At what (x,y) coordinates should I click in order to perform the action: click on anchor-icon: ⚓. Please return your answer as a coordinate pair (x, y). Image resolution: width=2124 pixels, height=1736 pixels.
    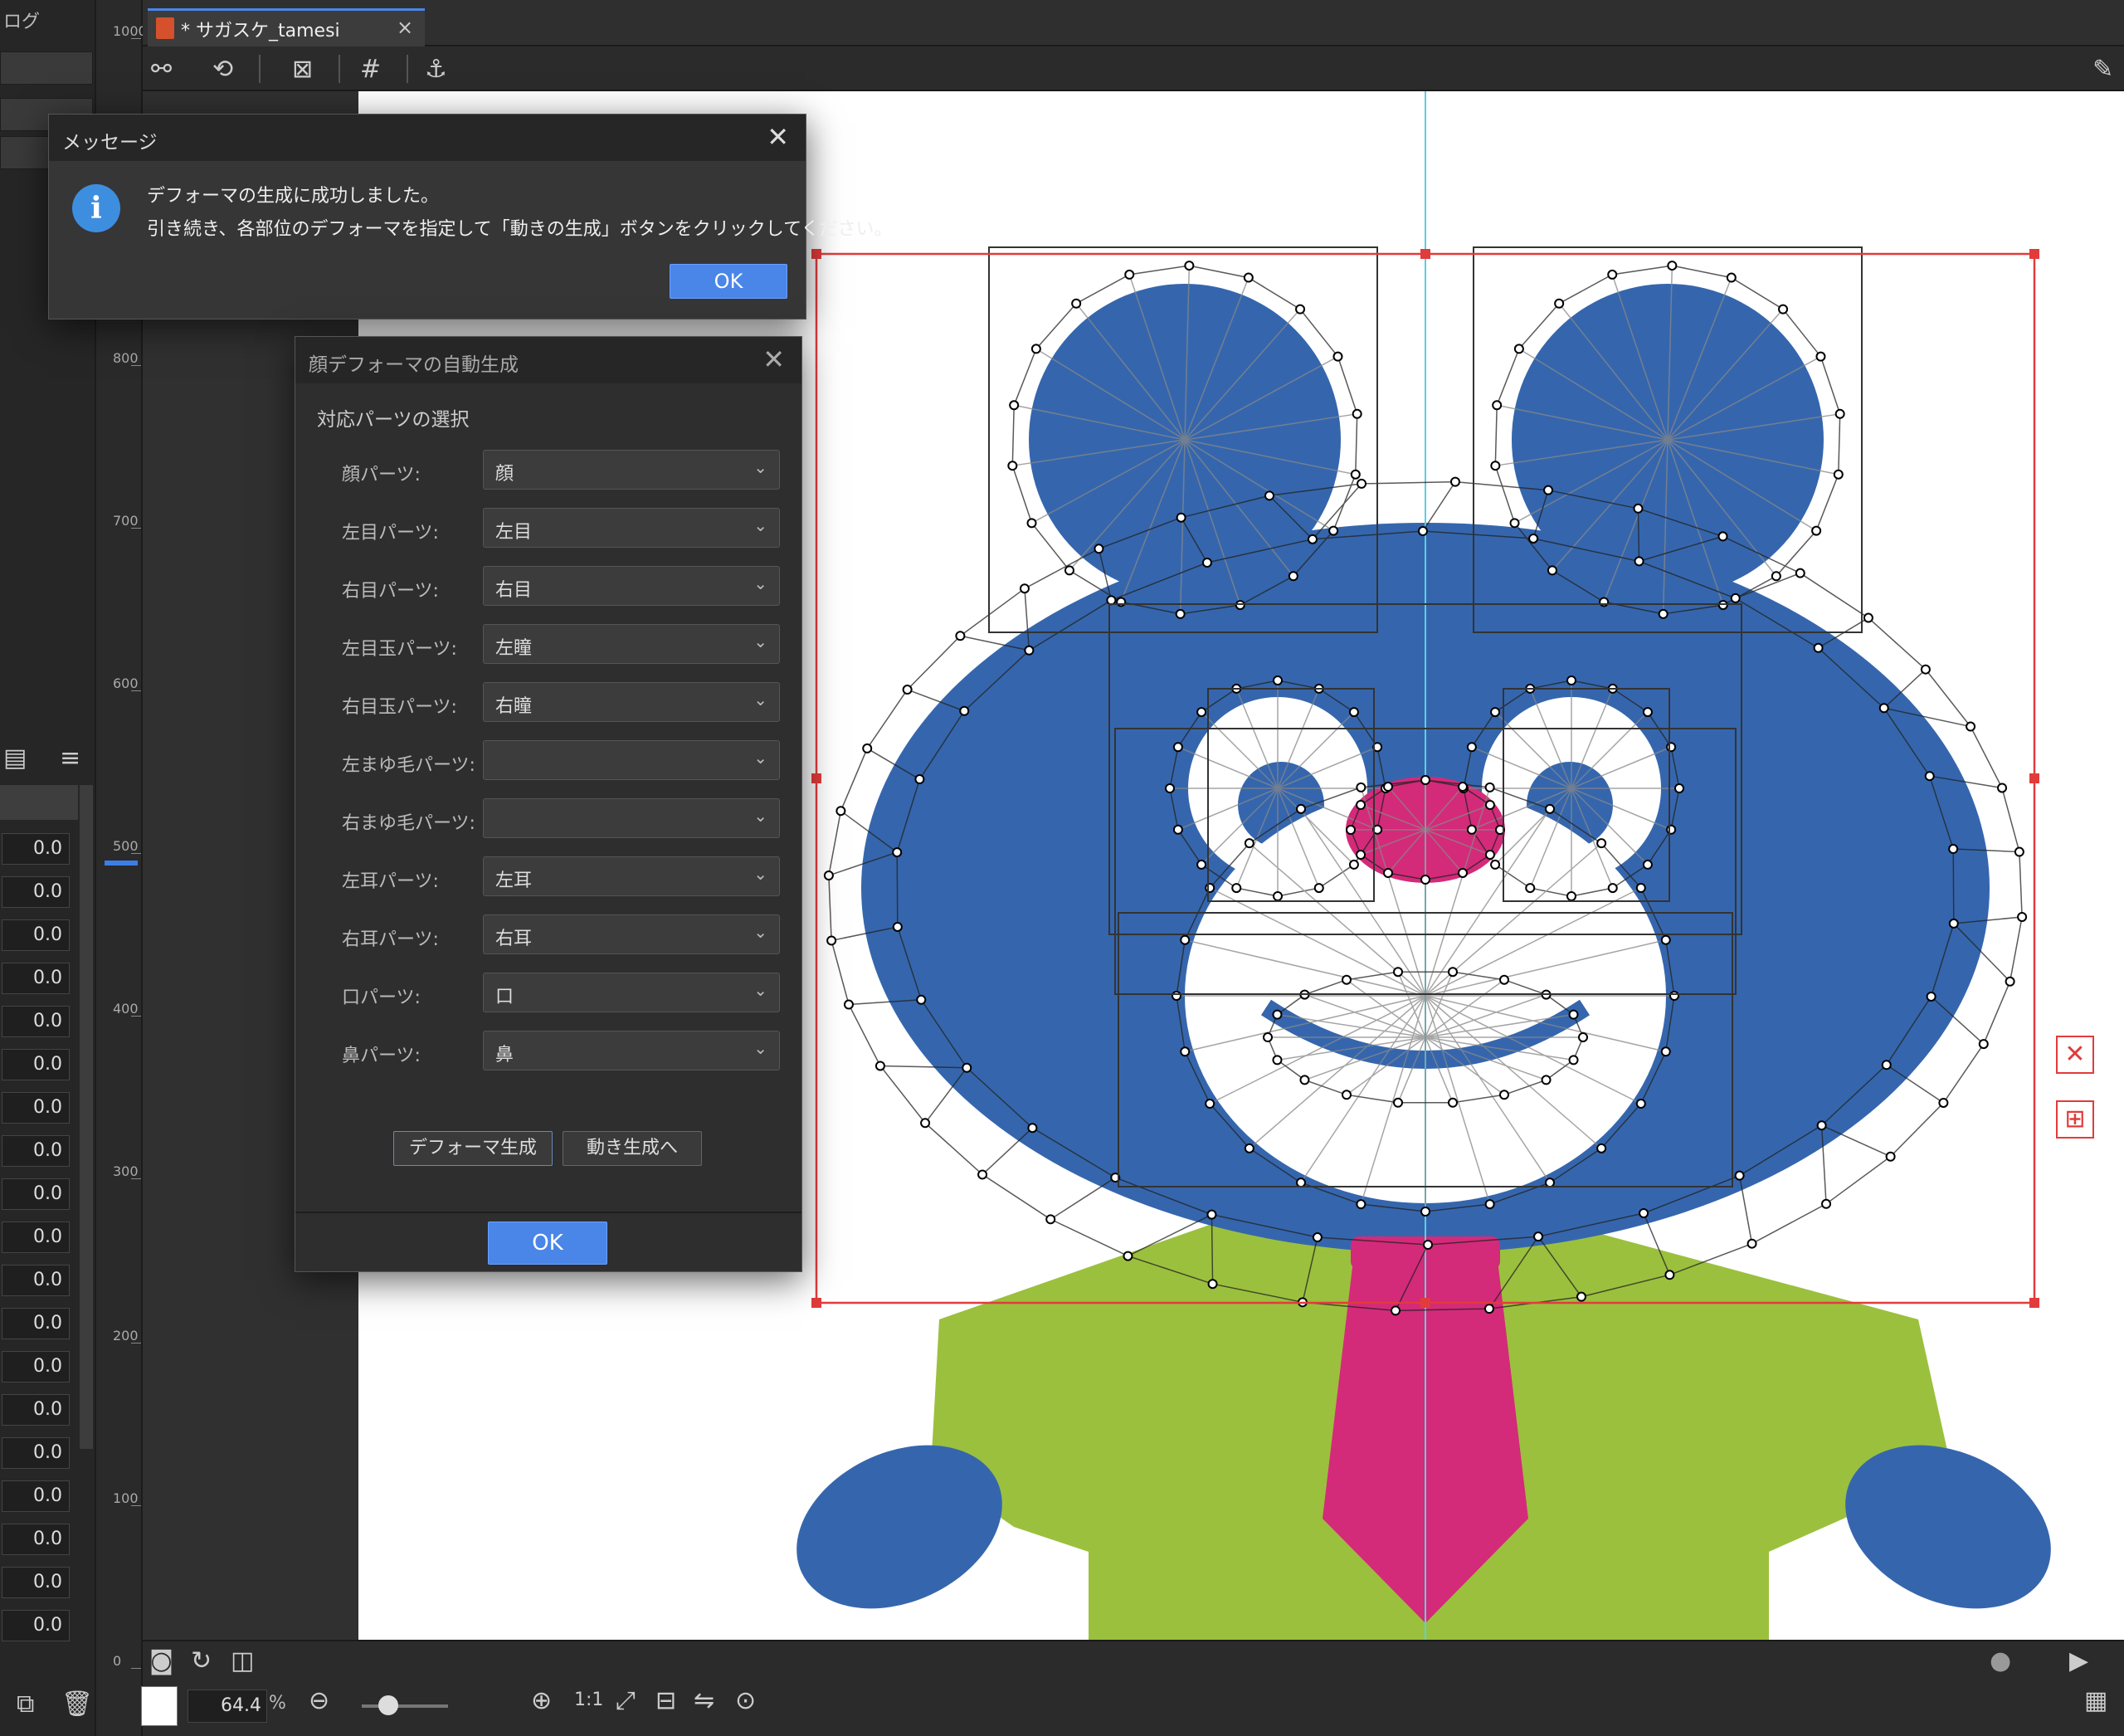
    Looking at the image, I should click on (436, 69).